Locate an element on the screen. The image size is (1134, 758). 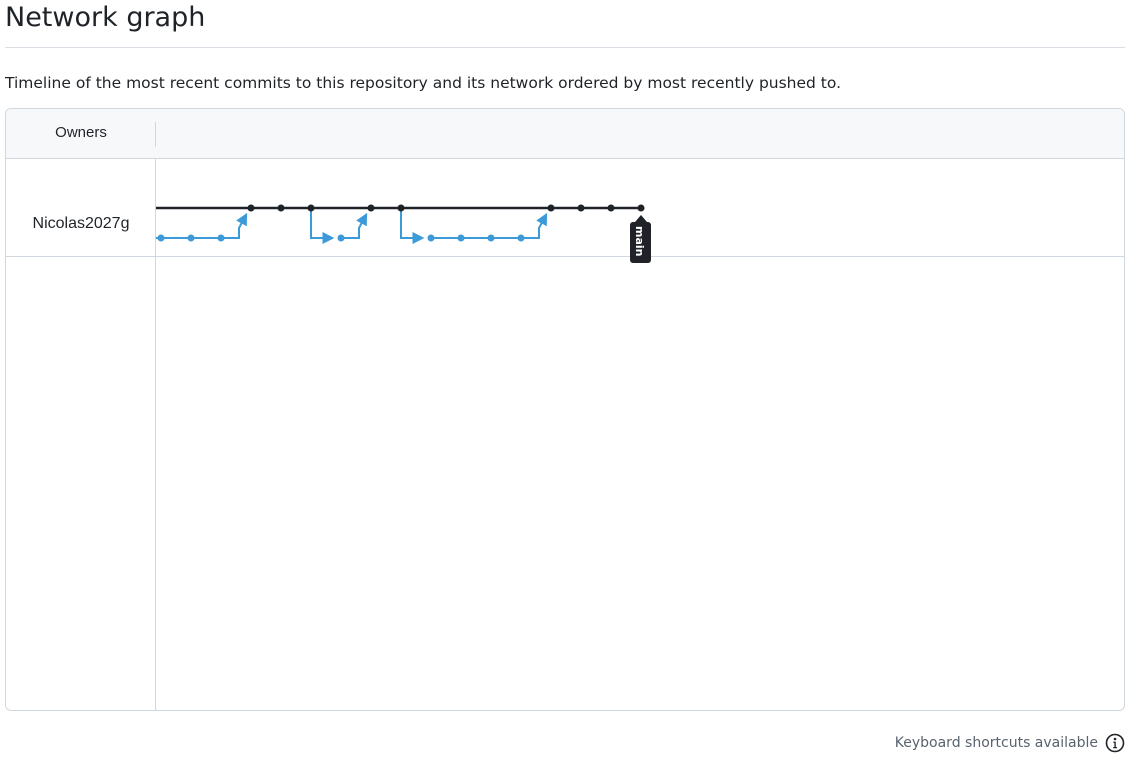
keyboard-shortcuts-link: Keyboard shortcuts available is located at coordinates (1010, 743).